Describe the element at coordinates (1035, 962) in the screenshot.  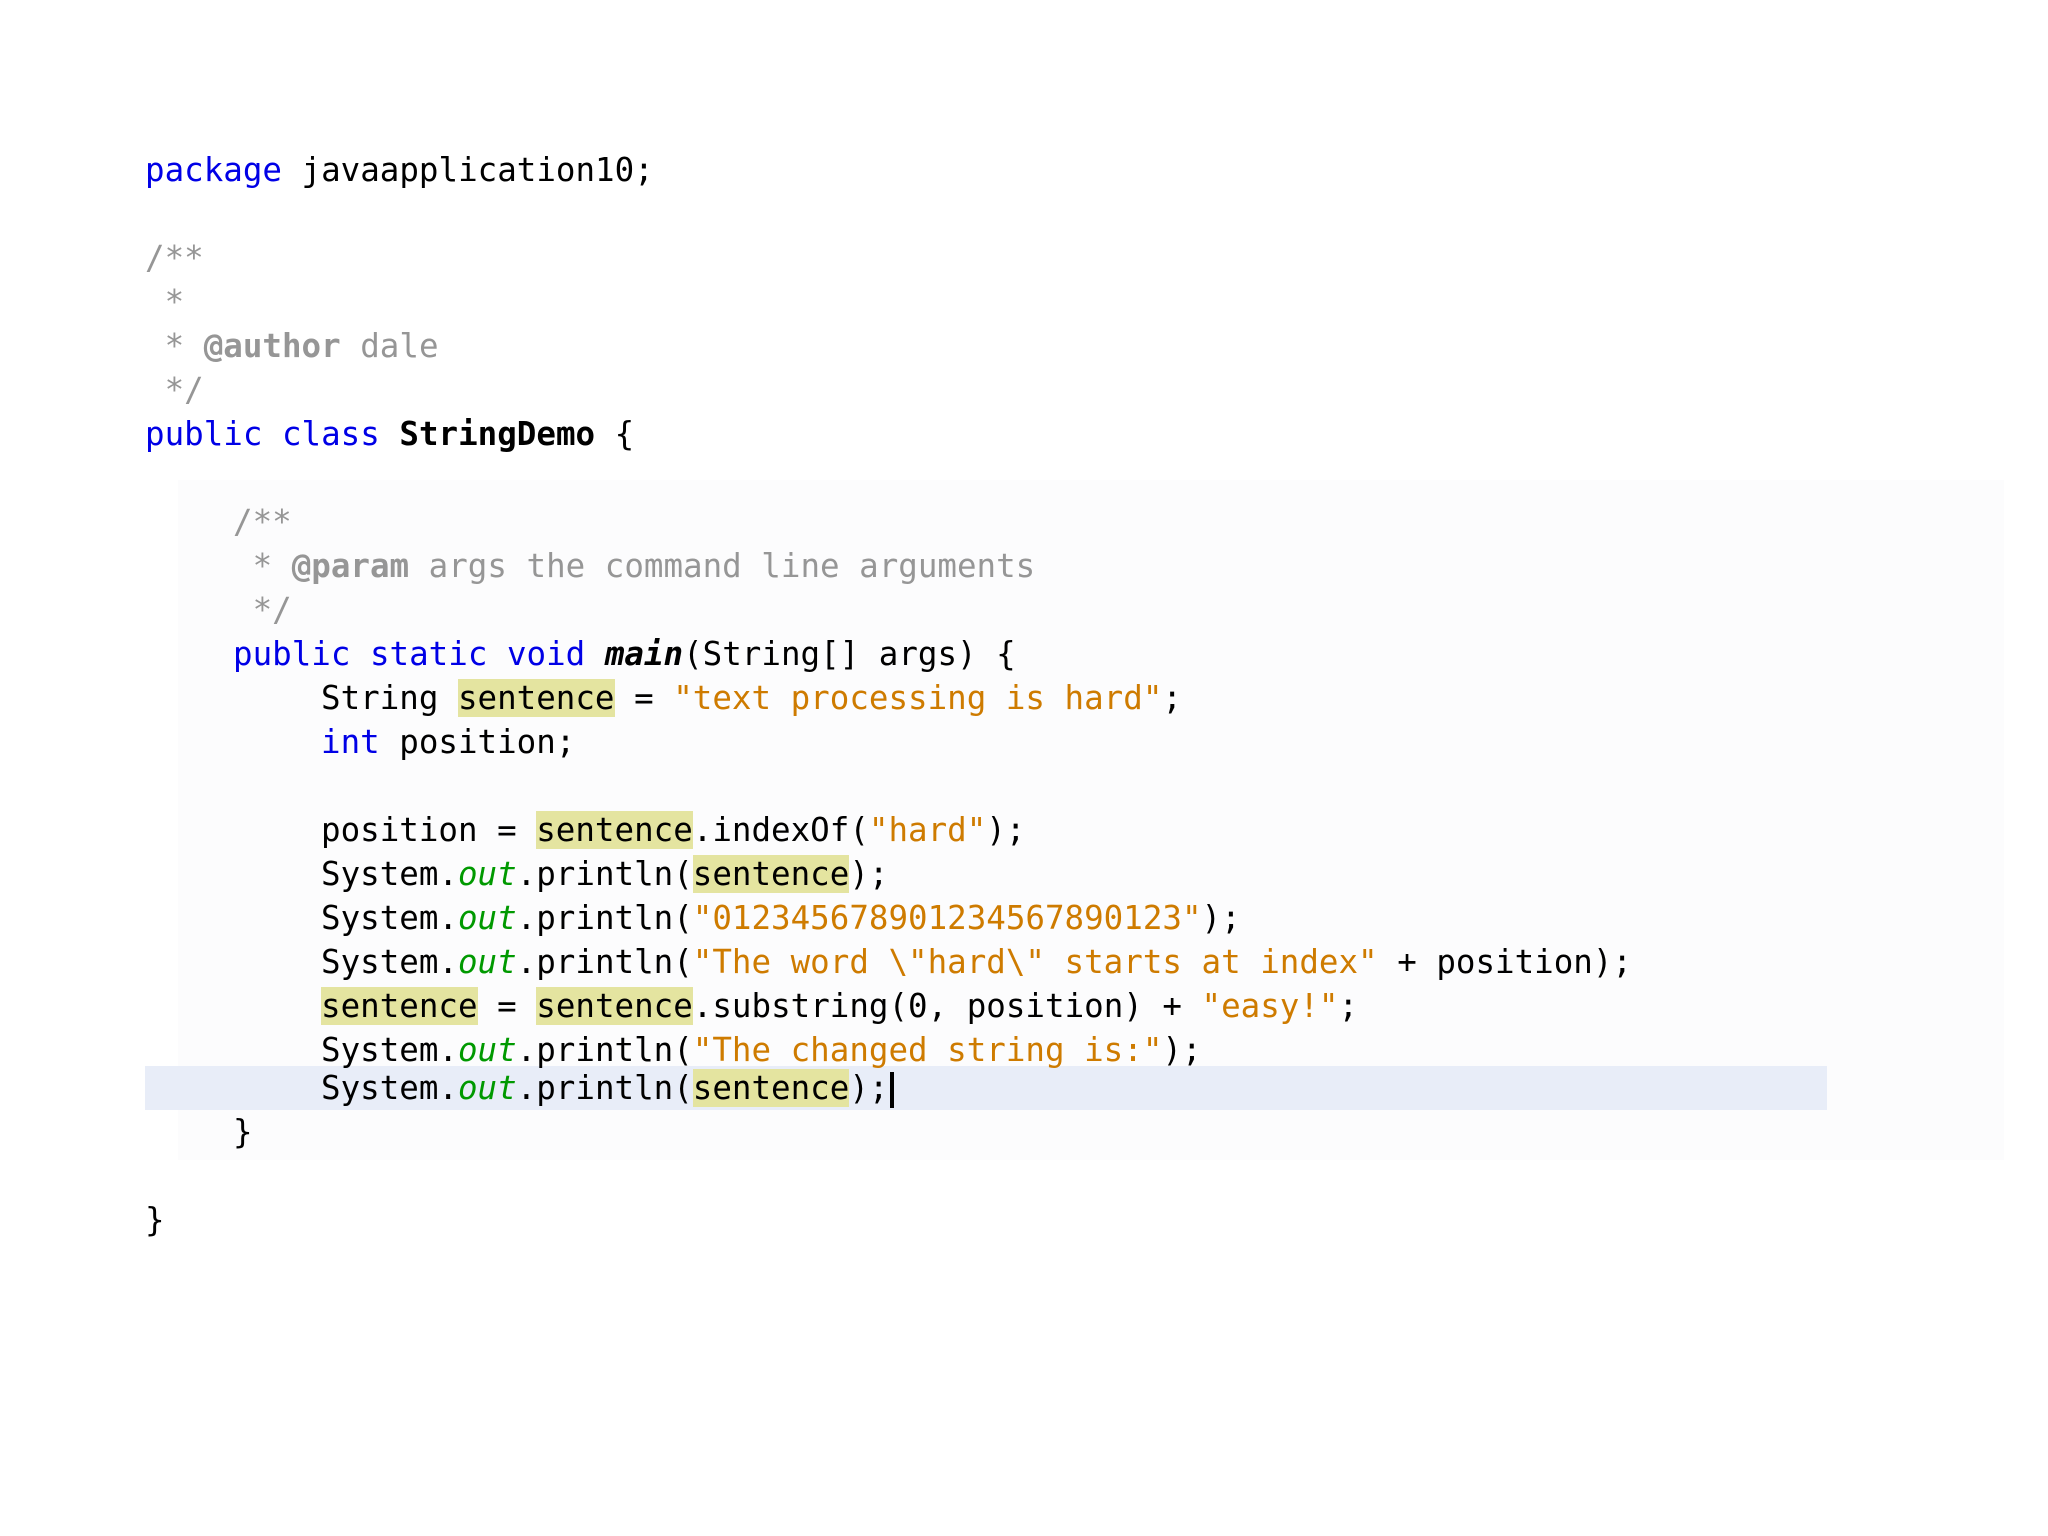
I see `string-literal: "The word \"hard\" starts at index"` at that location.